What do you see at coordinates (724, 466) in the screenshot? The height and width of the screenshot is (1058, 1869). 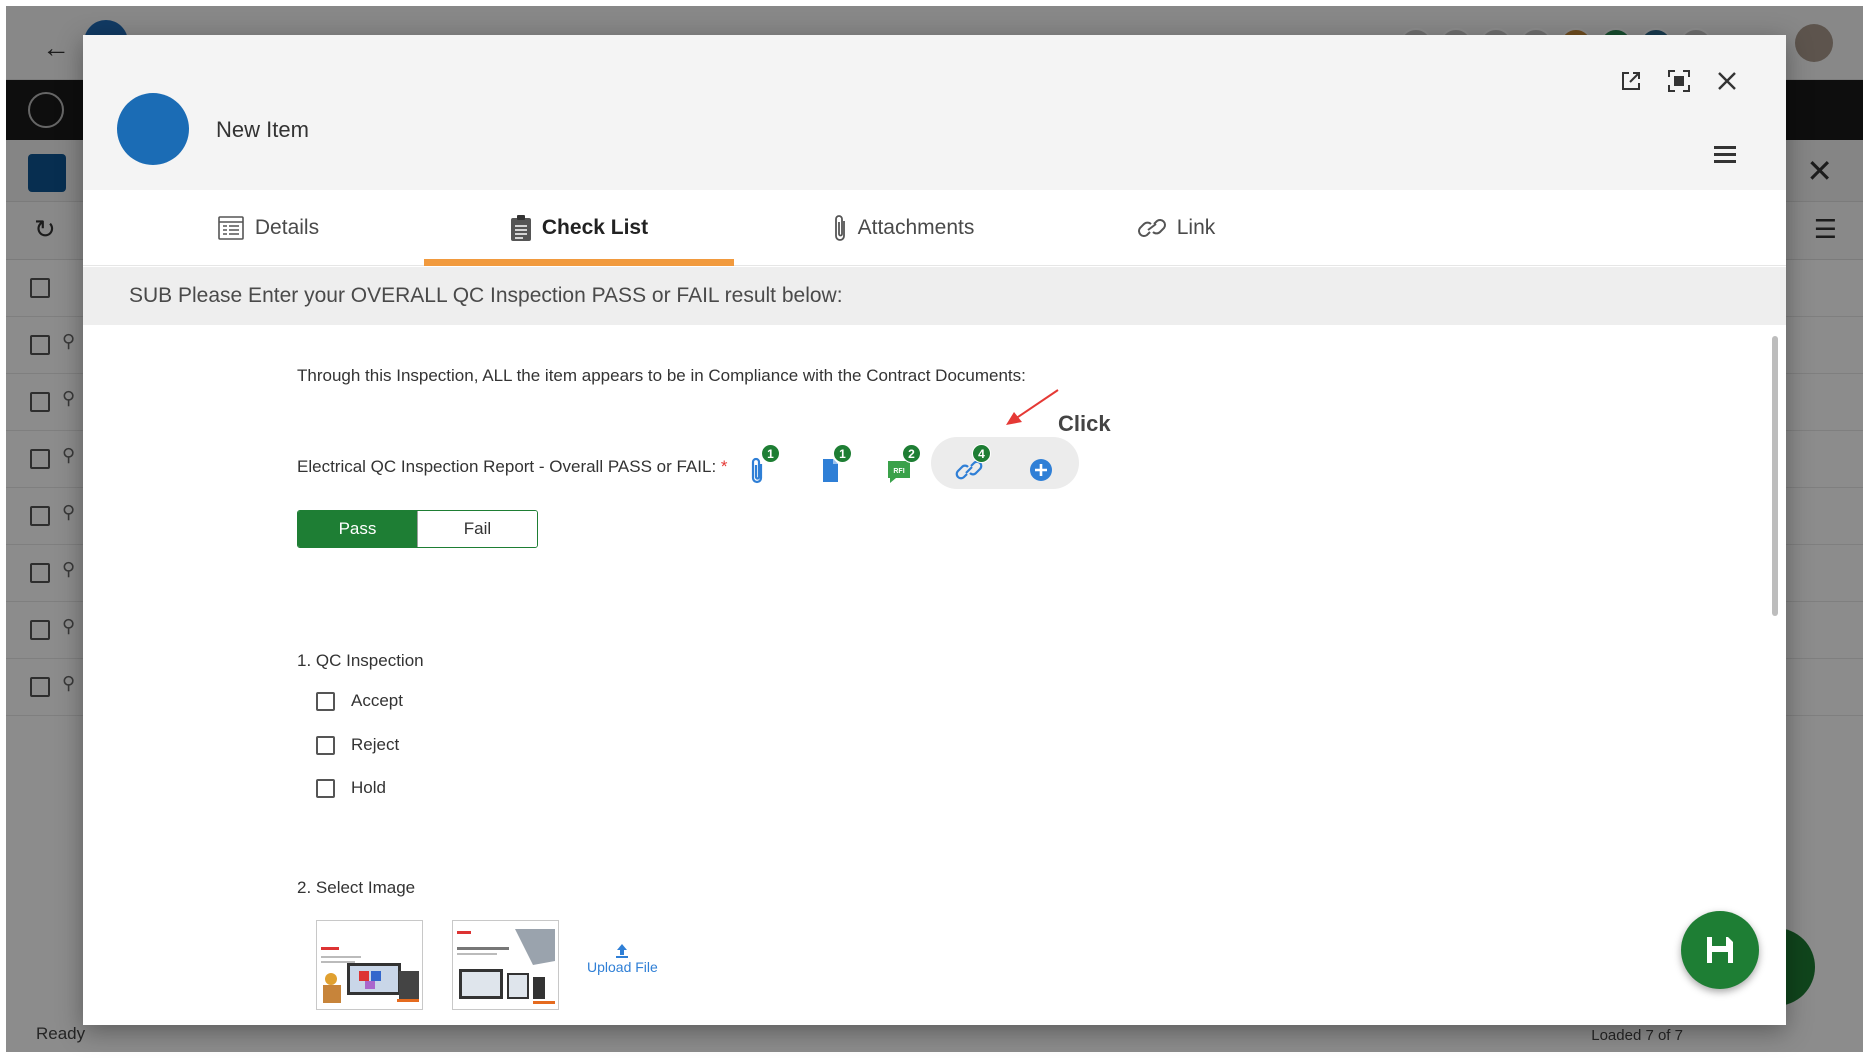 I see `required-marker: *` at bounding box center [724, 466].